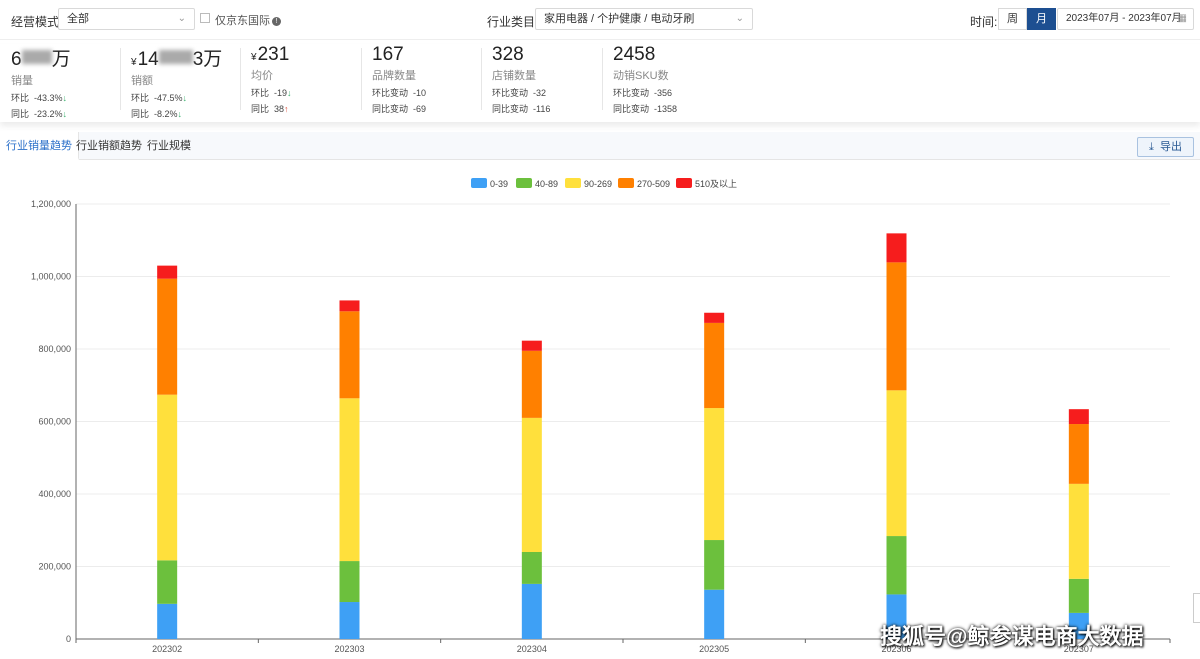 The height and width of the screenshot is (659, 1200). Describe the element at coordinates (51, 277) in the screenshot. I see `y-tick-label: 1,000,000` at that location.